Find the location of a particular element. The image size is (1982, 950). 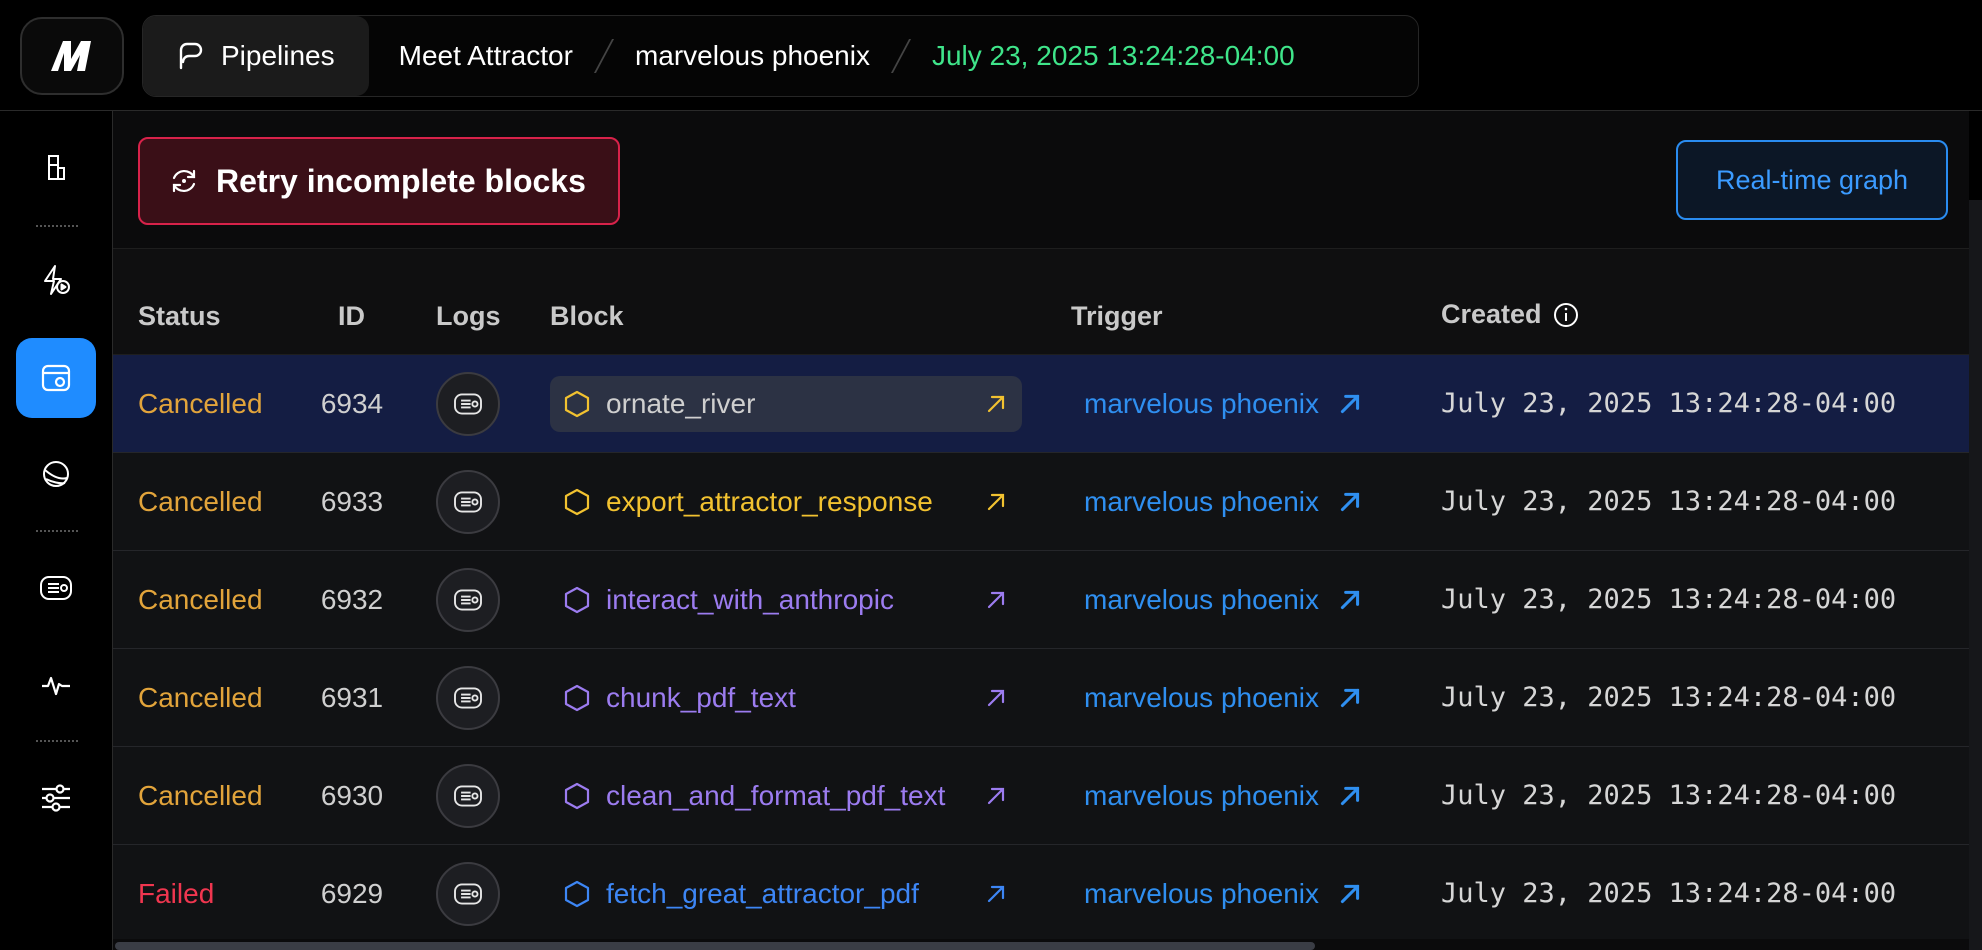

vertical-scrollbar is located at coordinates (1975, 575).